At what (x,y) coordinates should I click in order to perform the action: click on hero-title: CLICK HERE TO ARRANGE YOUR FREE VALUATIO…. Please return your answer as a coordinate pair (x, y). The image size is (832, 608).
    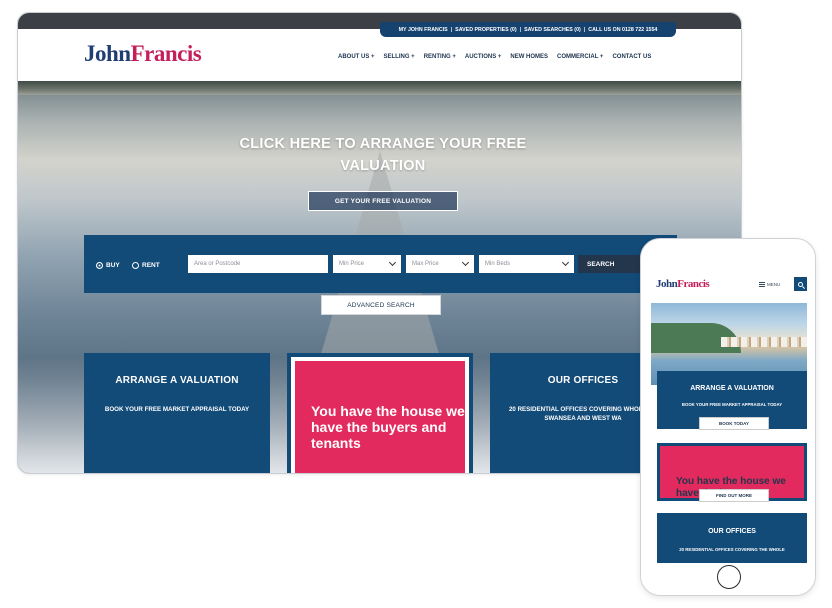
    Looking at the image, I should click on (383, 155).